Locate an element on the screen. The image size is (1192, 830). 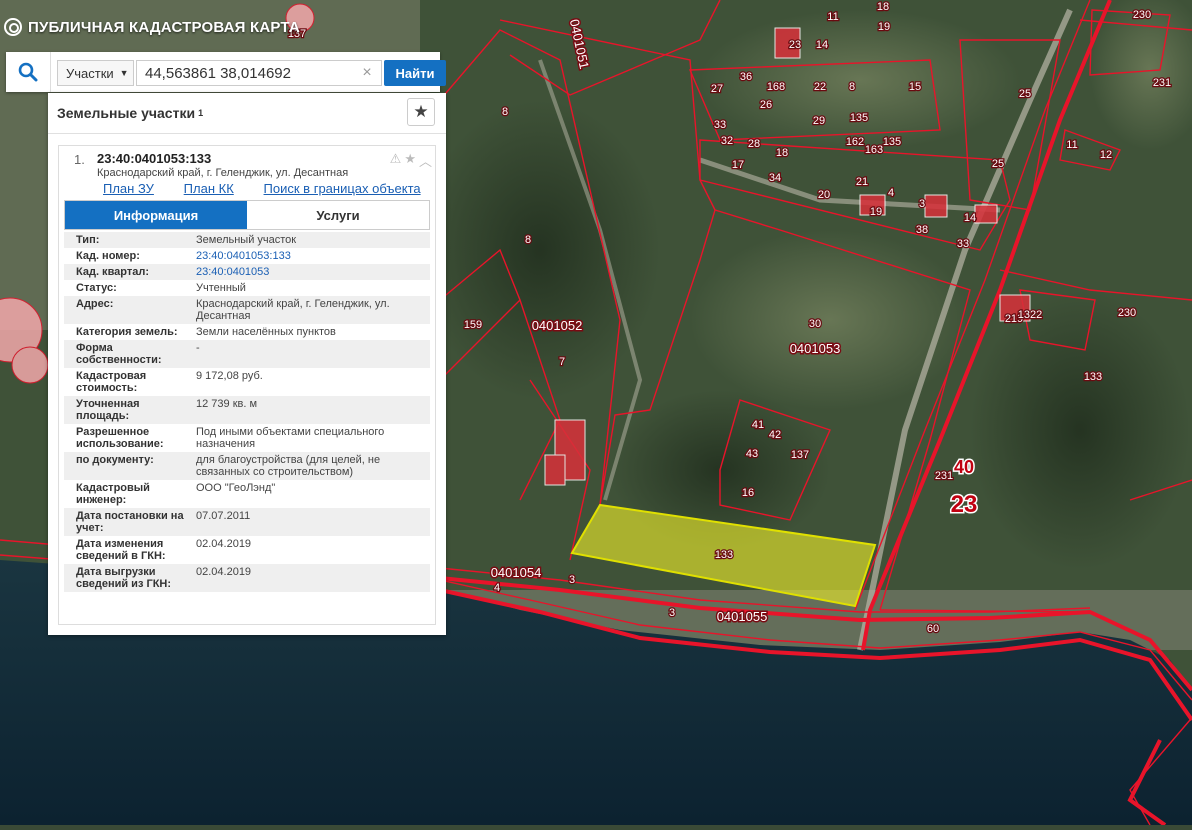
quarter-label: 0401052 is located at coordinates (557, 325).